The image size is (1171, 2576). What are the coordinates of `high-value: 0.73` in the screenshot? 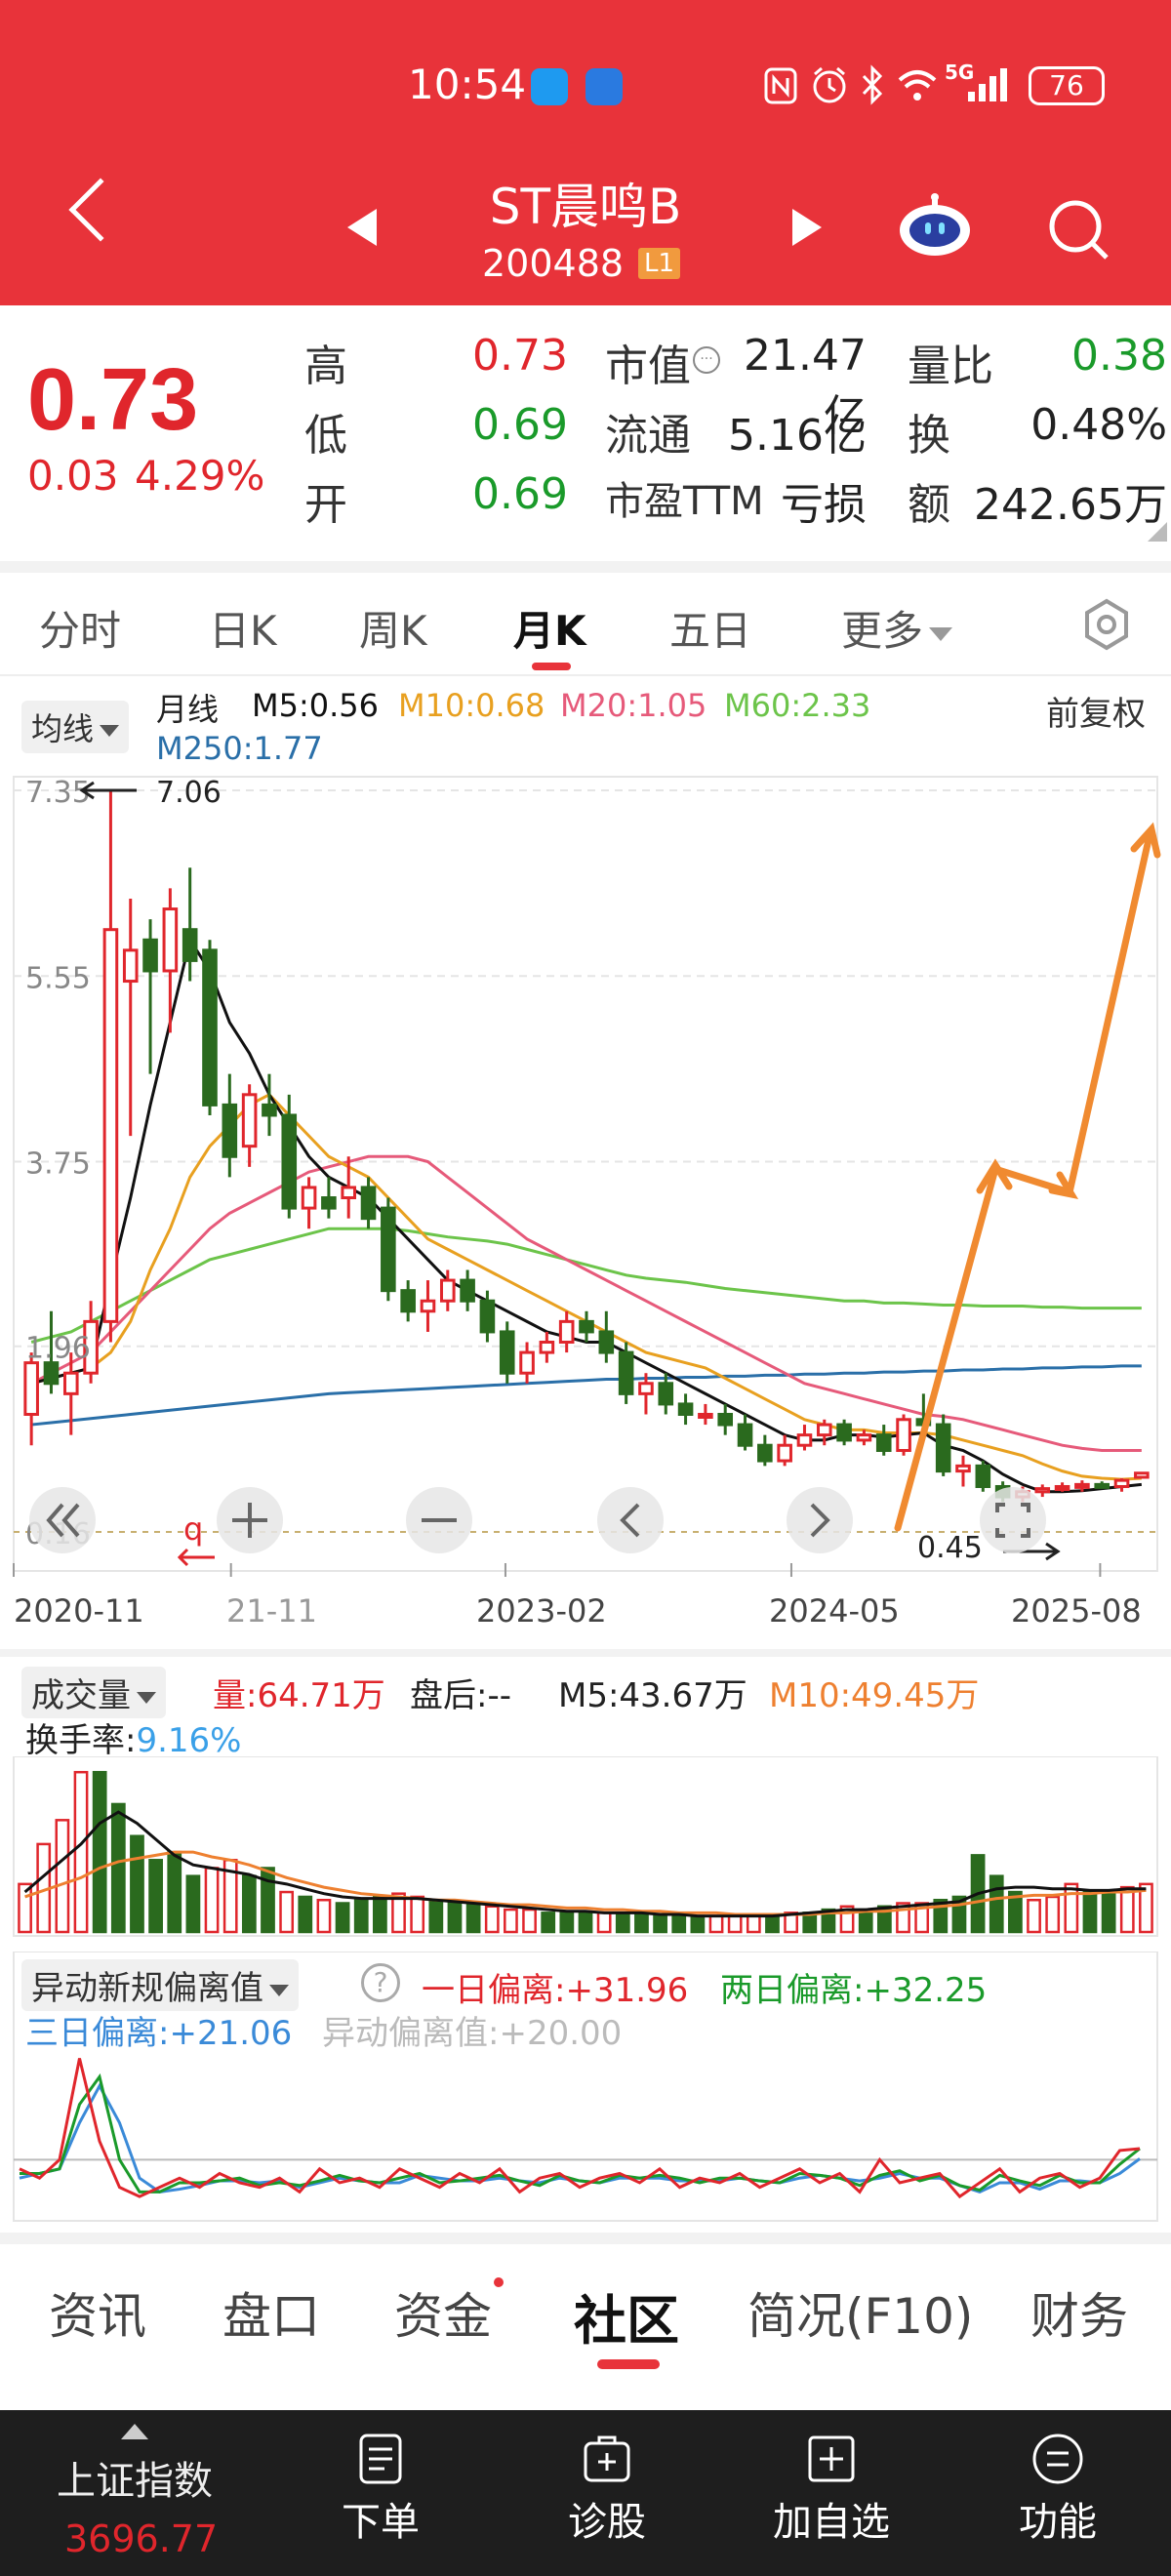 It's located at (520, 356).